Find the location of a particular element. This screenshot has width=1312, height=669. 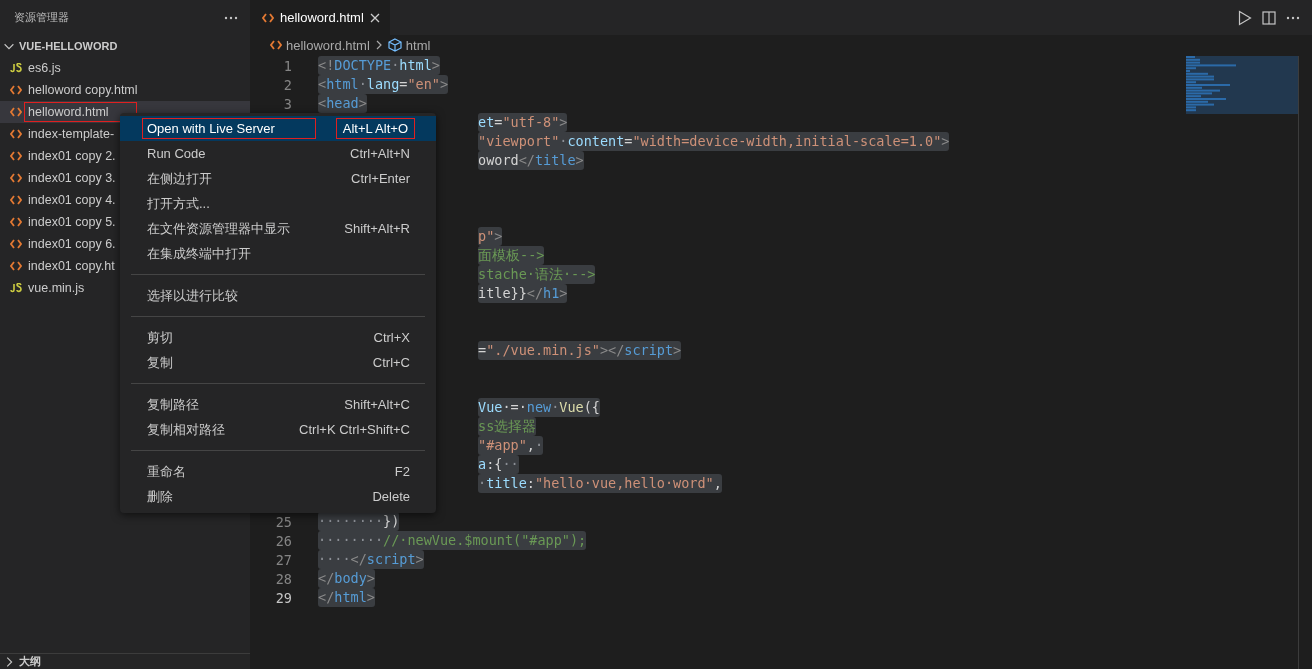

file-name: index01 copy 3. is located at coordinates (72, 178).